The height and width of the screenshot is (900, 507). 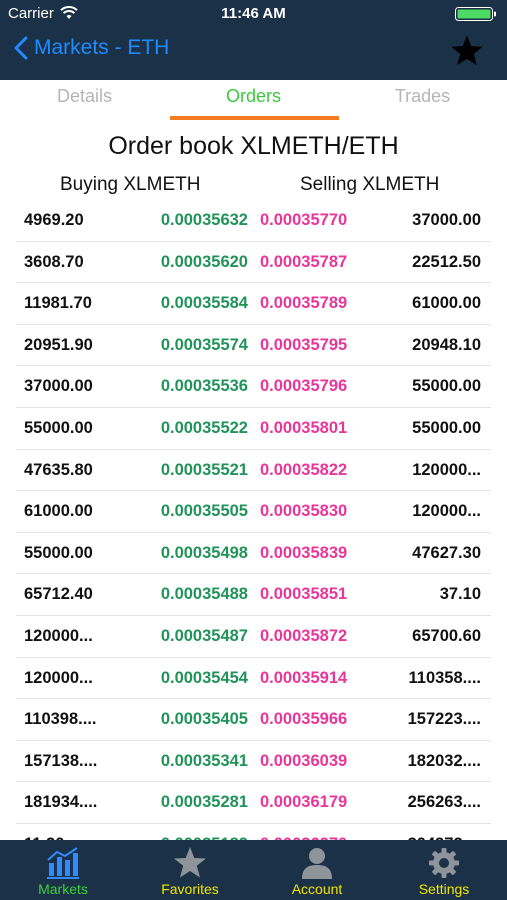 I want to click on status-bar: Carrier 11:46 AM, so click(x=253, y=14).